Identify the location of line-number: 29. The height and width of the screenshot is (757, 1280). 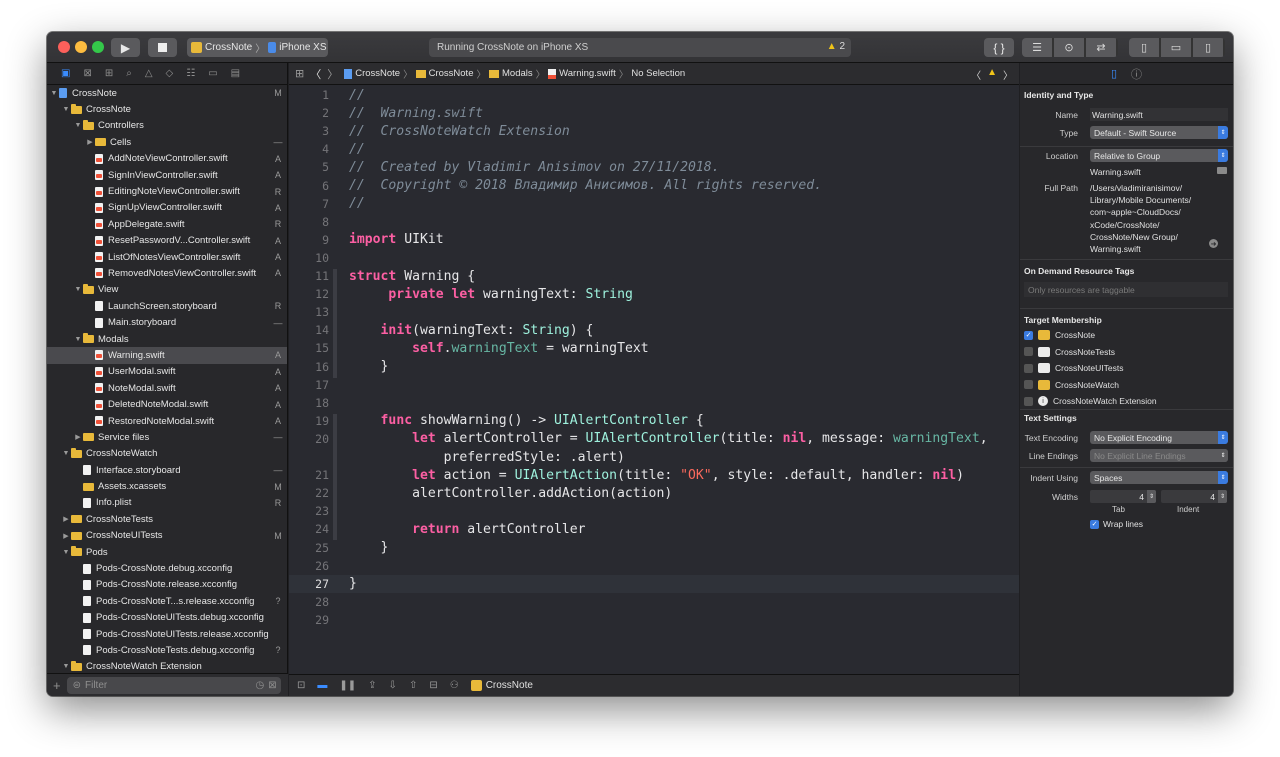
(309, 620).